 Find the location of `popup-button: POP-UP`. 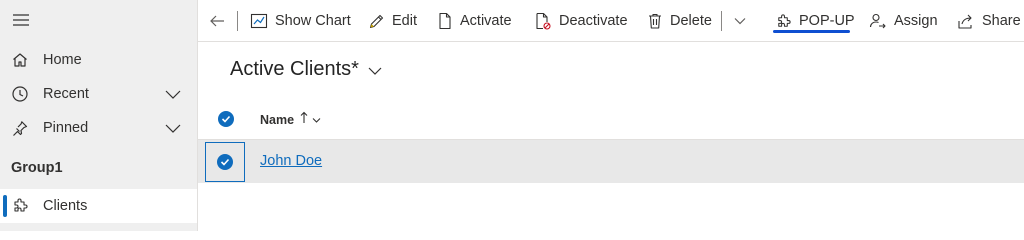

popup-button: POP-UP is located at coordinates (815, 21).